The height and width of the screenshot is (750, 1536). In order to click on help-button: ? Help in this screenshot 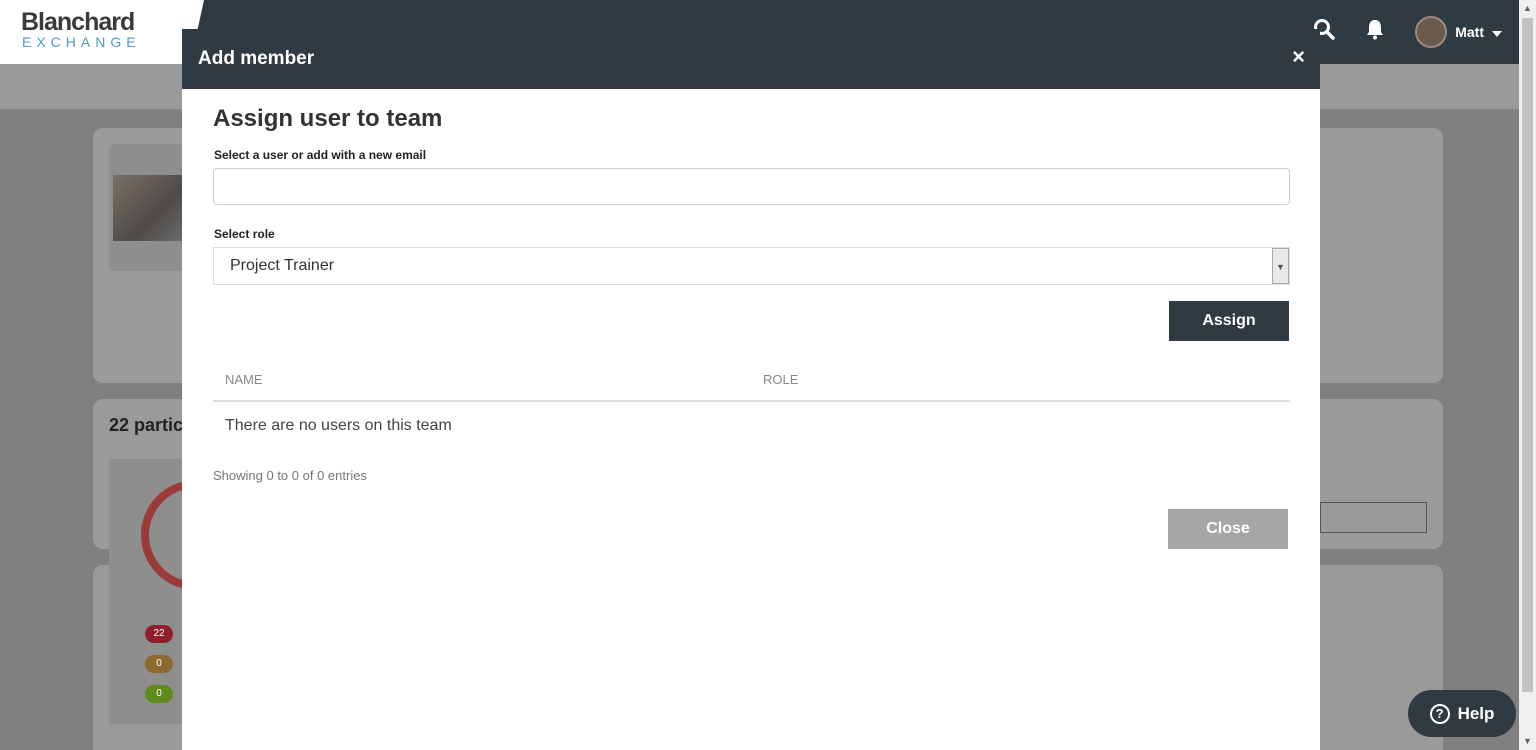, I will do `click(1462, 713)`.